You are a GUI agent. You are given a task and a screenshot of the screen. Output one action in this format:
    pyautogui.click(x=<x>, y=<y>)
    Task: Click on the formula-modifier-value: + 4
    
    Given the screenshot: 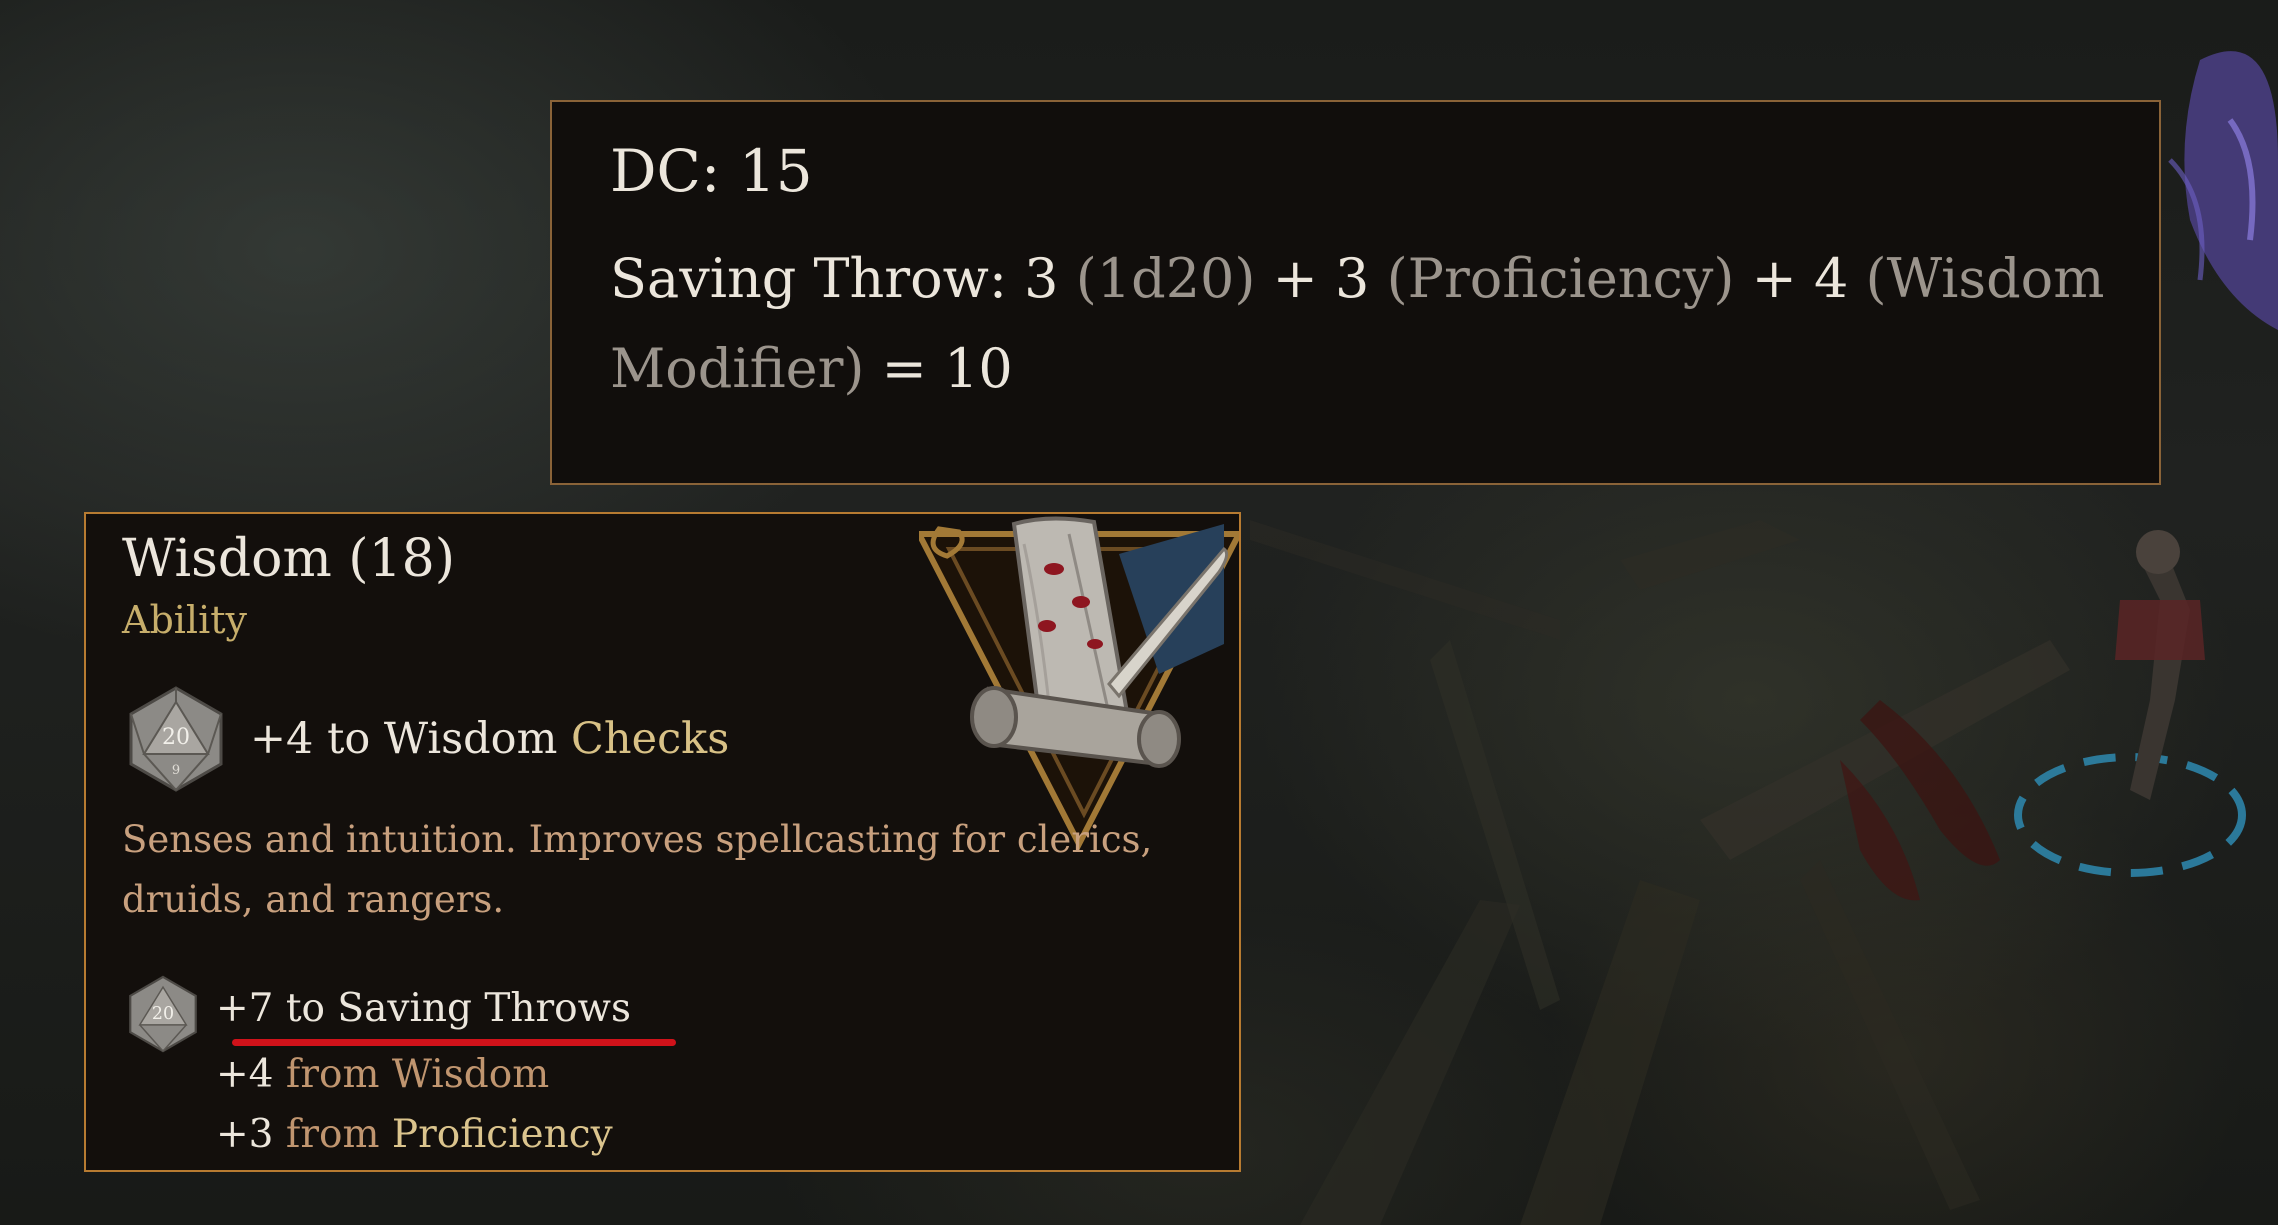 What is the action you would take?
    pyautogui.click(x=1800, y=278)
    